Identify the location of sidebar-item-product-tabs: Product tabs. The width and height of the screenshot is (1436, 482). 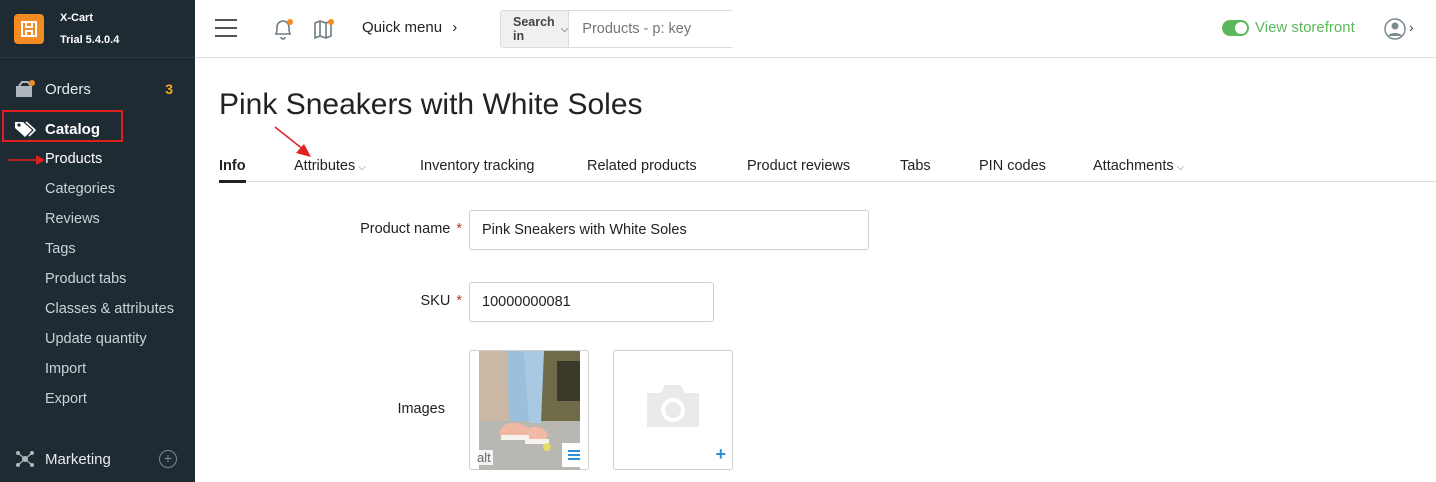
(85, 279).